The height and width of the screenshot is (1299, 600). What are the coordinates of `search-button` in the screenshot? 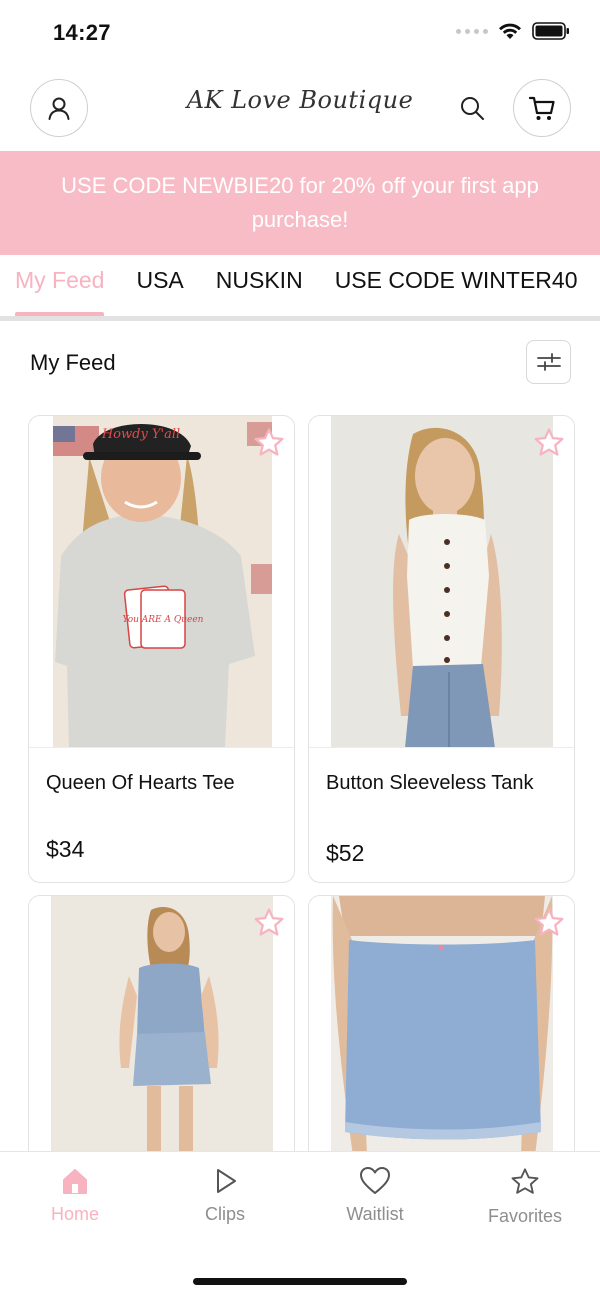 It's located at (472, 108).